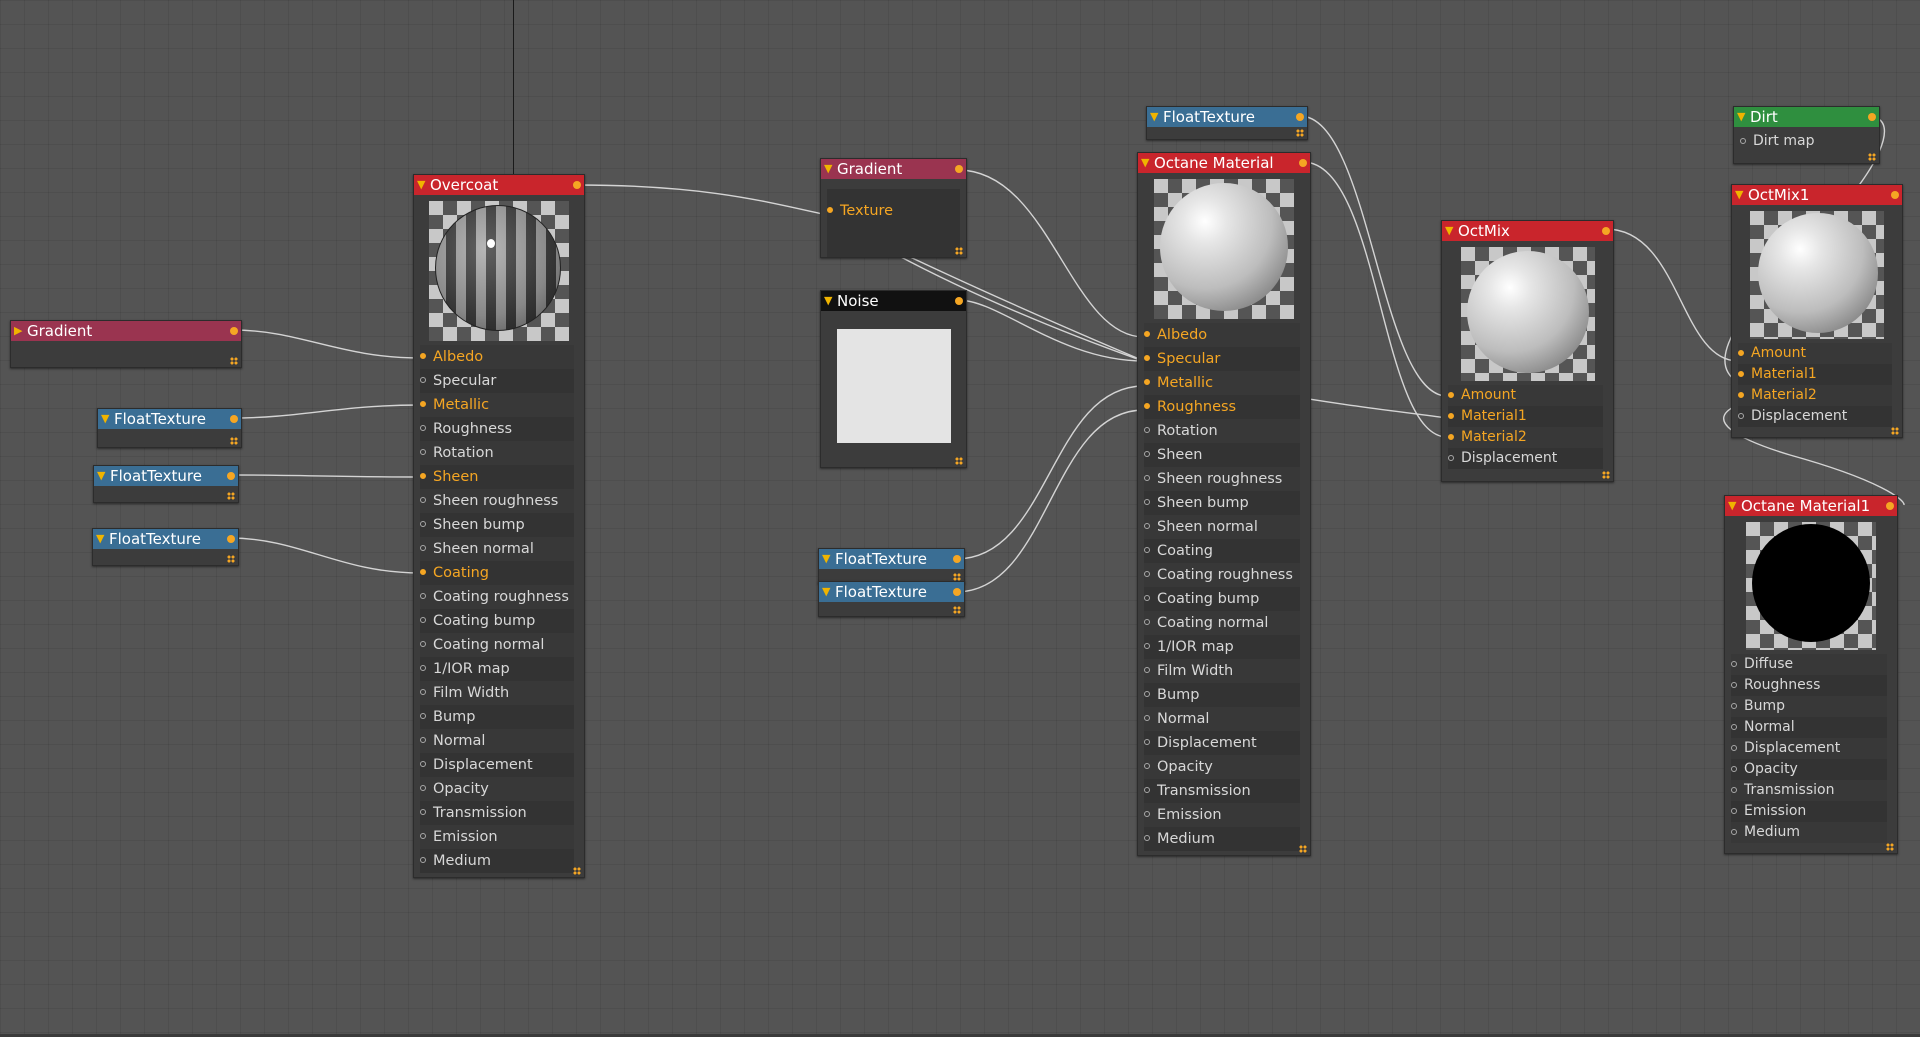 The image size is (1920, 1037). Describe the element at coordinates (1224, 163) in the screenshot. I see `octane-material-node-header: ▼ Octane Material` at that location.